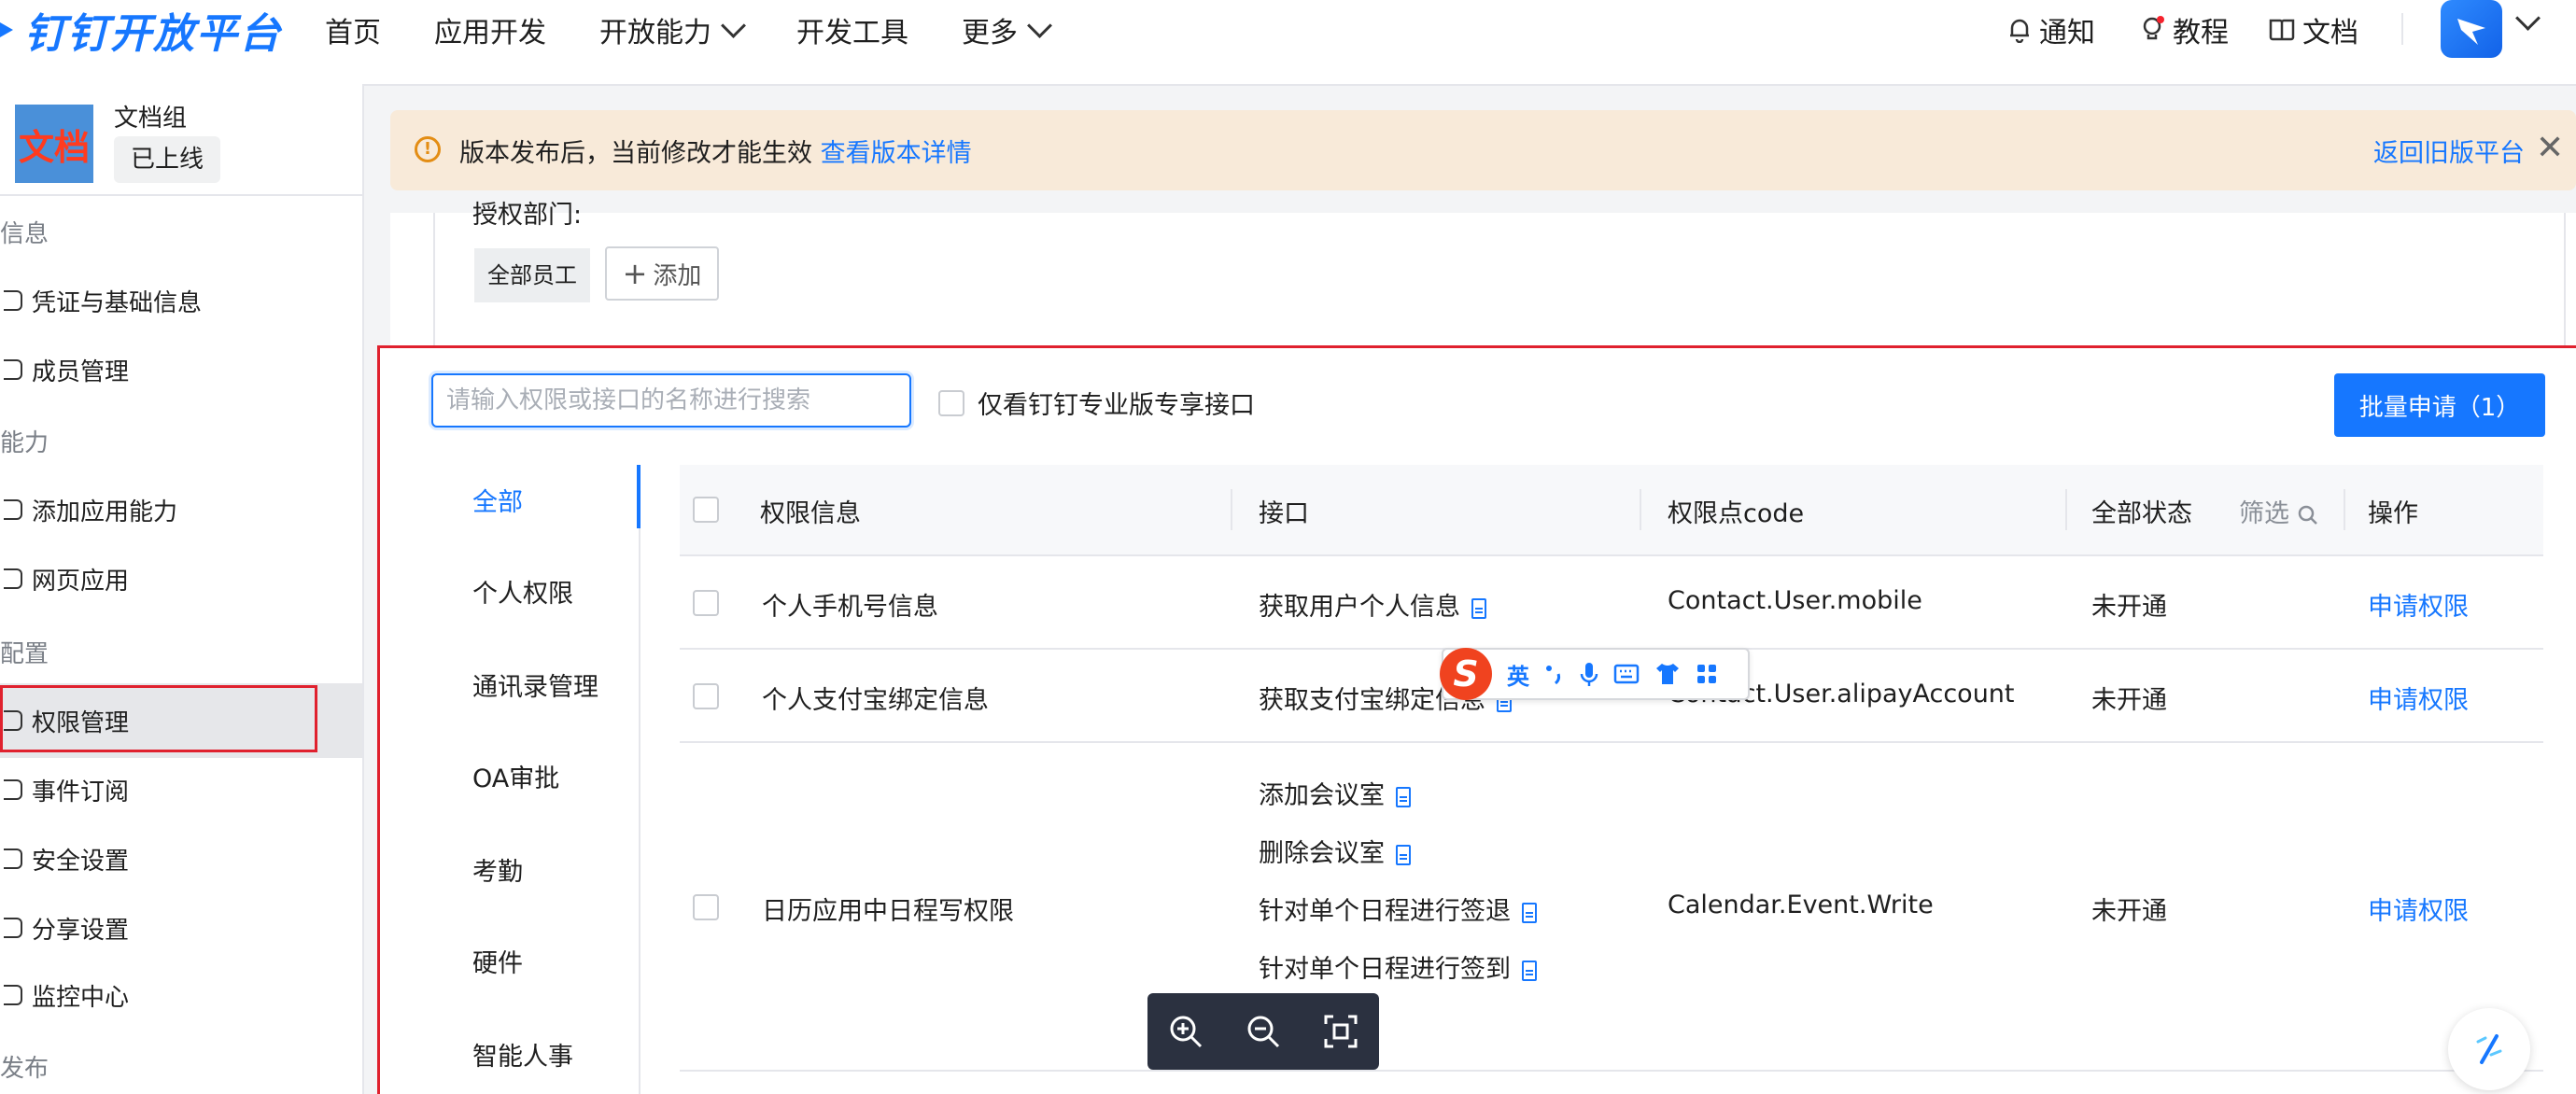 The width and height of the screenshot is (2576, 1094). Describe the element at coordinates (2051, 29) in the screenshot. I see `nav-notifications: 通知` at that location.